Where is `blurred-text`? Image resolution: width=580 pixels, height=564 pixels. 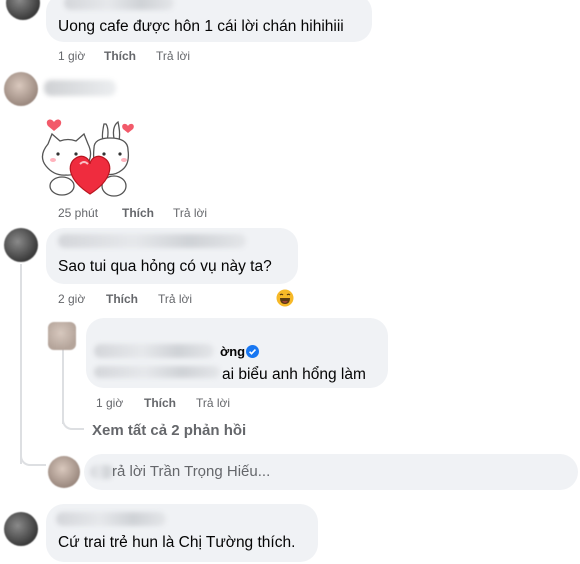 blurred-text is located at coordinates (157, 372).